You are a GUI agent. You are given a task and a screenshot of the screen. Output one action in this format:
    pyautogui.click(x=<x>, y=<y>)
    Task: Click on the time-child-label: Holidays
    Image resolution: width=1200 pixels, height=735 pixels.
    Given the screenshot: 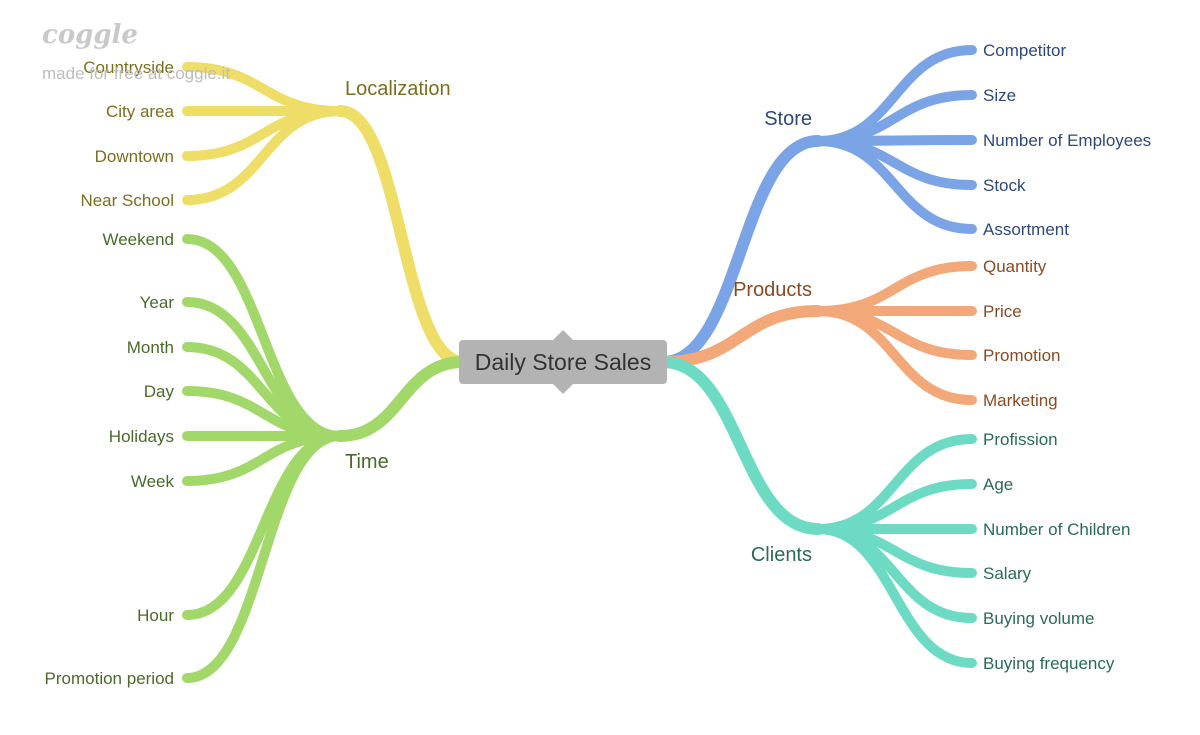 What is the action you would take?
    pyautogui.click(x=141, y=436)
    